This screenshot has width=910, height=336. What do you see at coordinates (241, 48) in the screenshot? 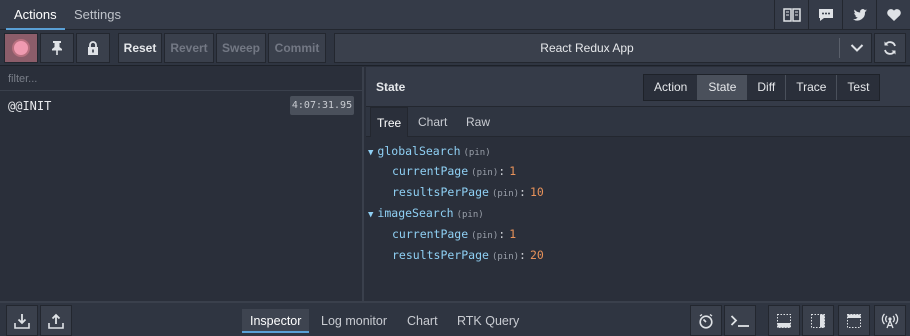
I see `sweep-button: Sweep` at bounding box center [241, 48].